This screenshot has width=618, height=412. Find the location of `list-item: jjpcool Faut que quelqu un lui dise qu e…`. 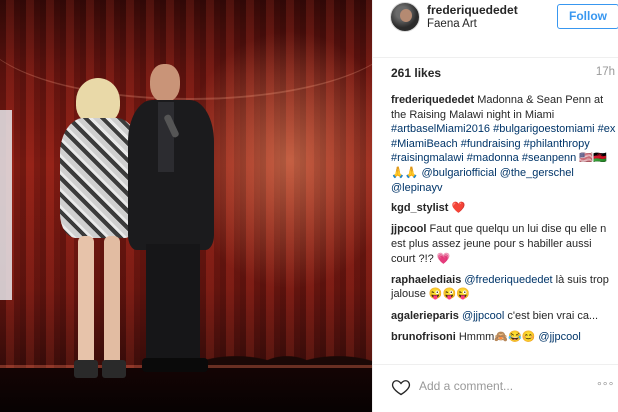

list-item: jjpcool Faut que quelqu un lui dise qu e… is located at coordinates (504, 244).